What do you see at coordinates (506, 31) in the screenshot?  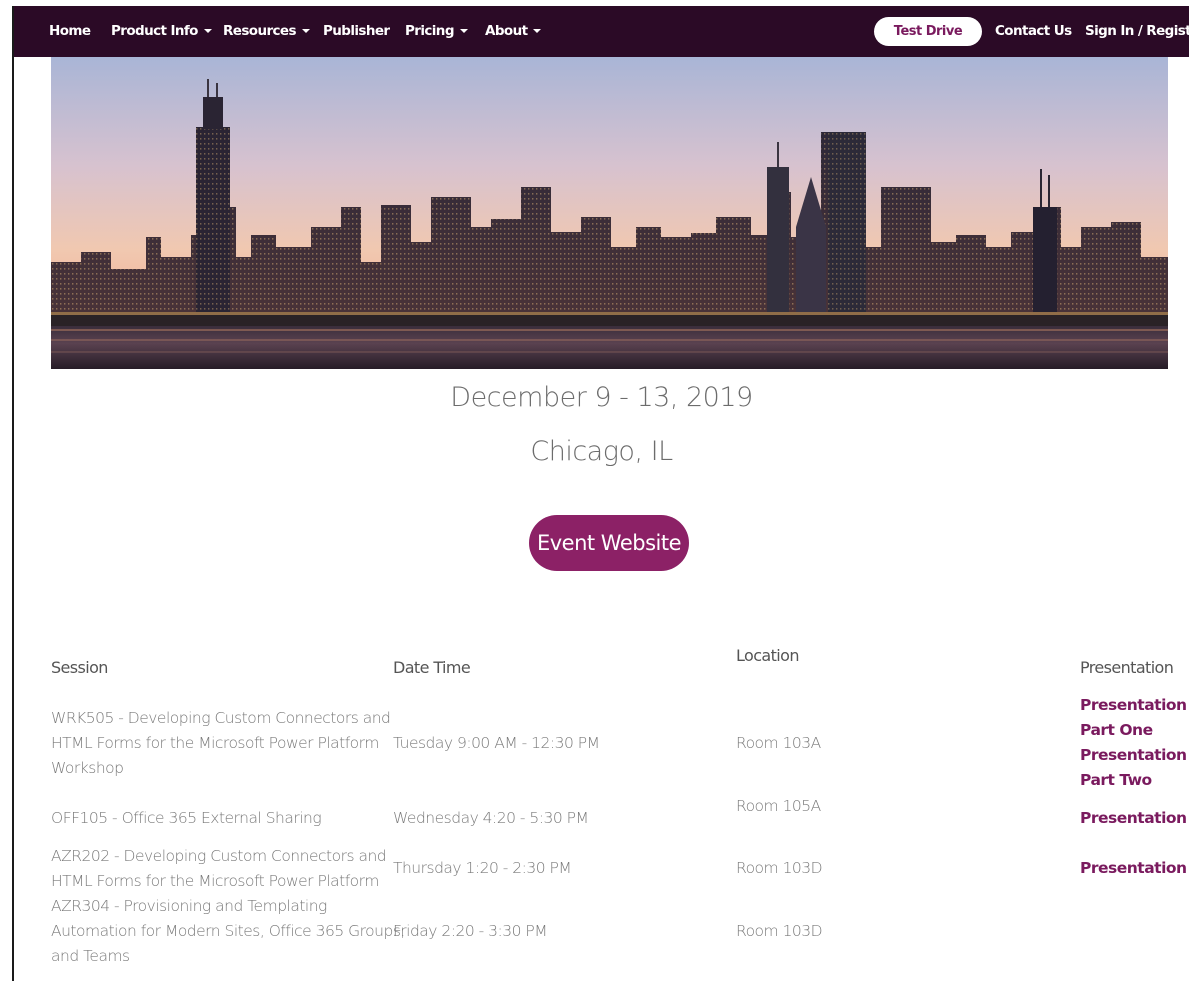 I see `nav-about-label: About` at bounding box center [506, 31].